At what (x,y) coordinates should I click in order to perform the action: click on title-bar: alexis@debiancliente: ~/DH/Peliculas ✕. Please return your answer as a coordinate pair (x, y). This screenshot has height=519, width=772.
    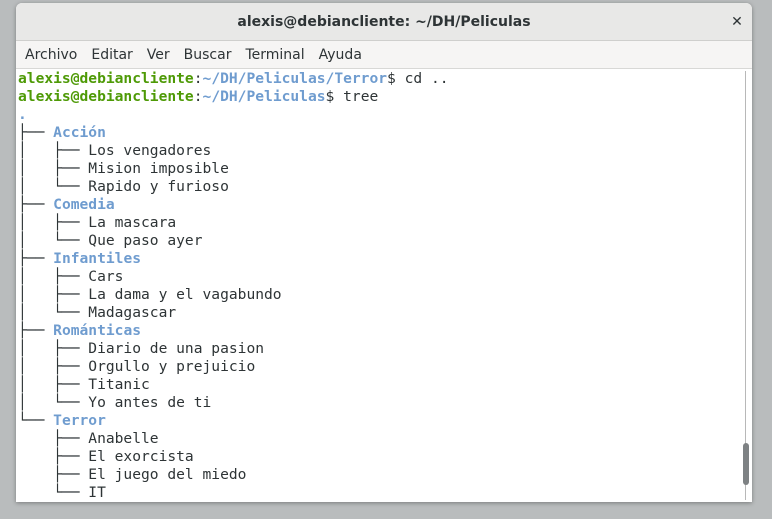
    Looking at the image, I should click on (384, 22).